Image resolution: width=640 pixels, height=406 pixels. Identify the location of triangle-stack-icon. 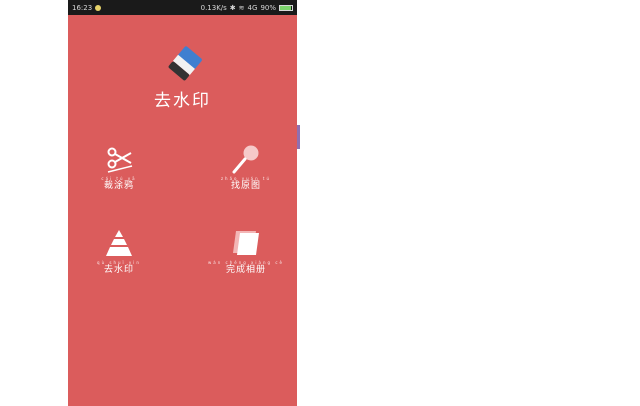
(119, 243).